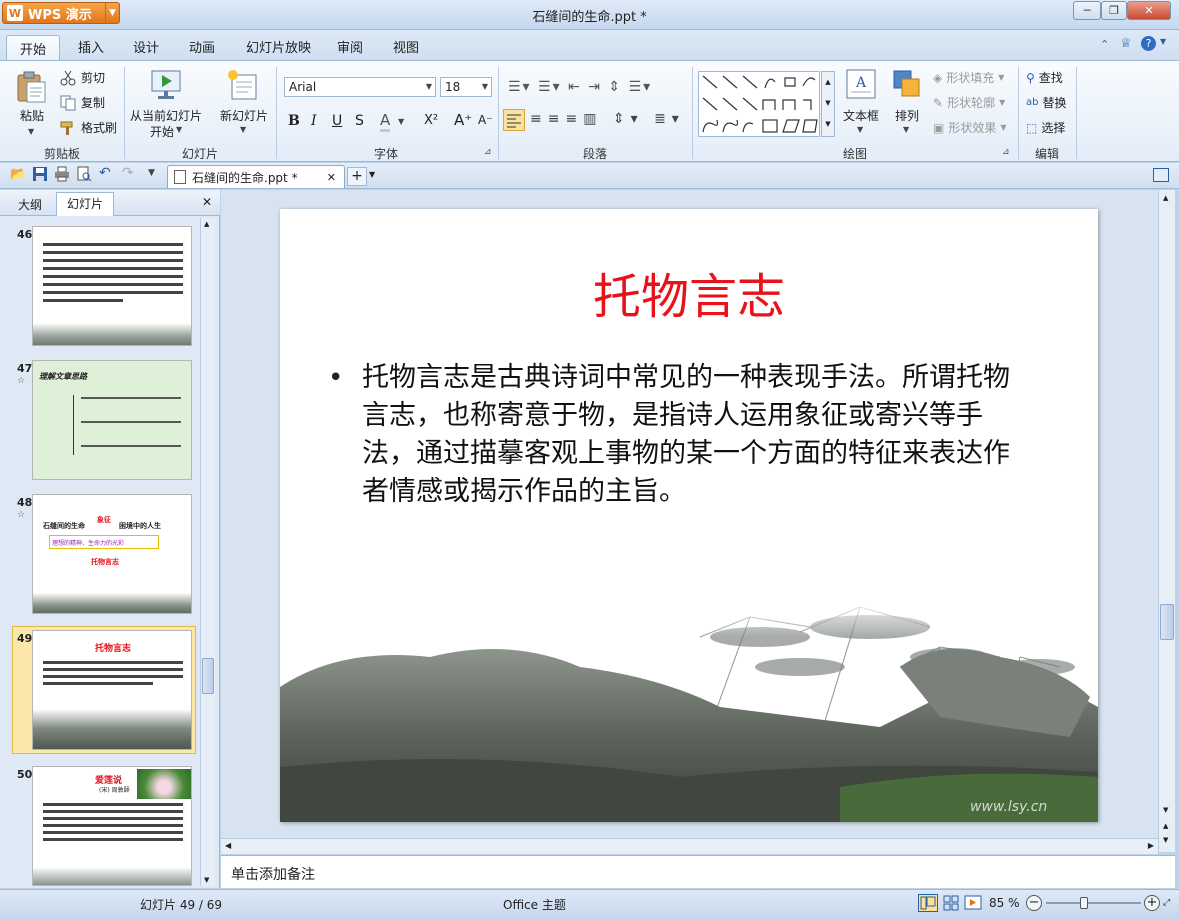 The width and height of the screenshot is (1179, 920). Describe the element at coordinates (62, 174) in the screenshot. I see `print-icon` at that location.